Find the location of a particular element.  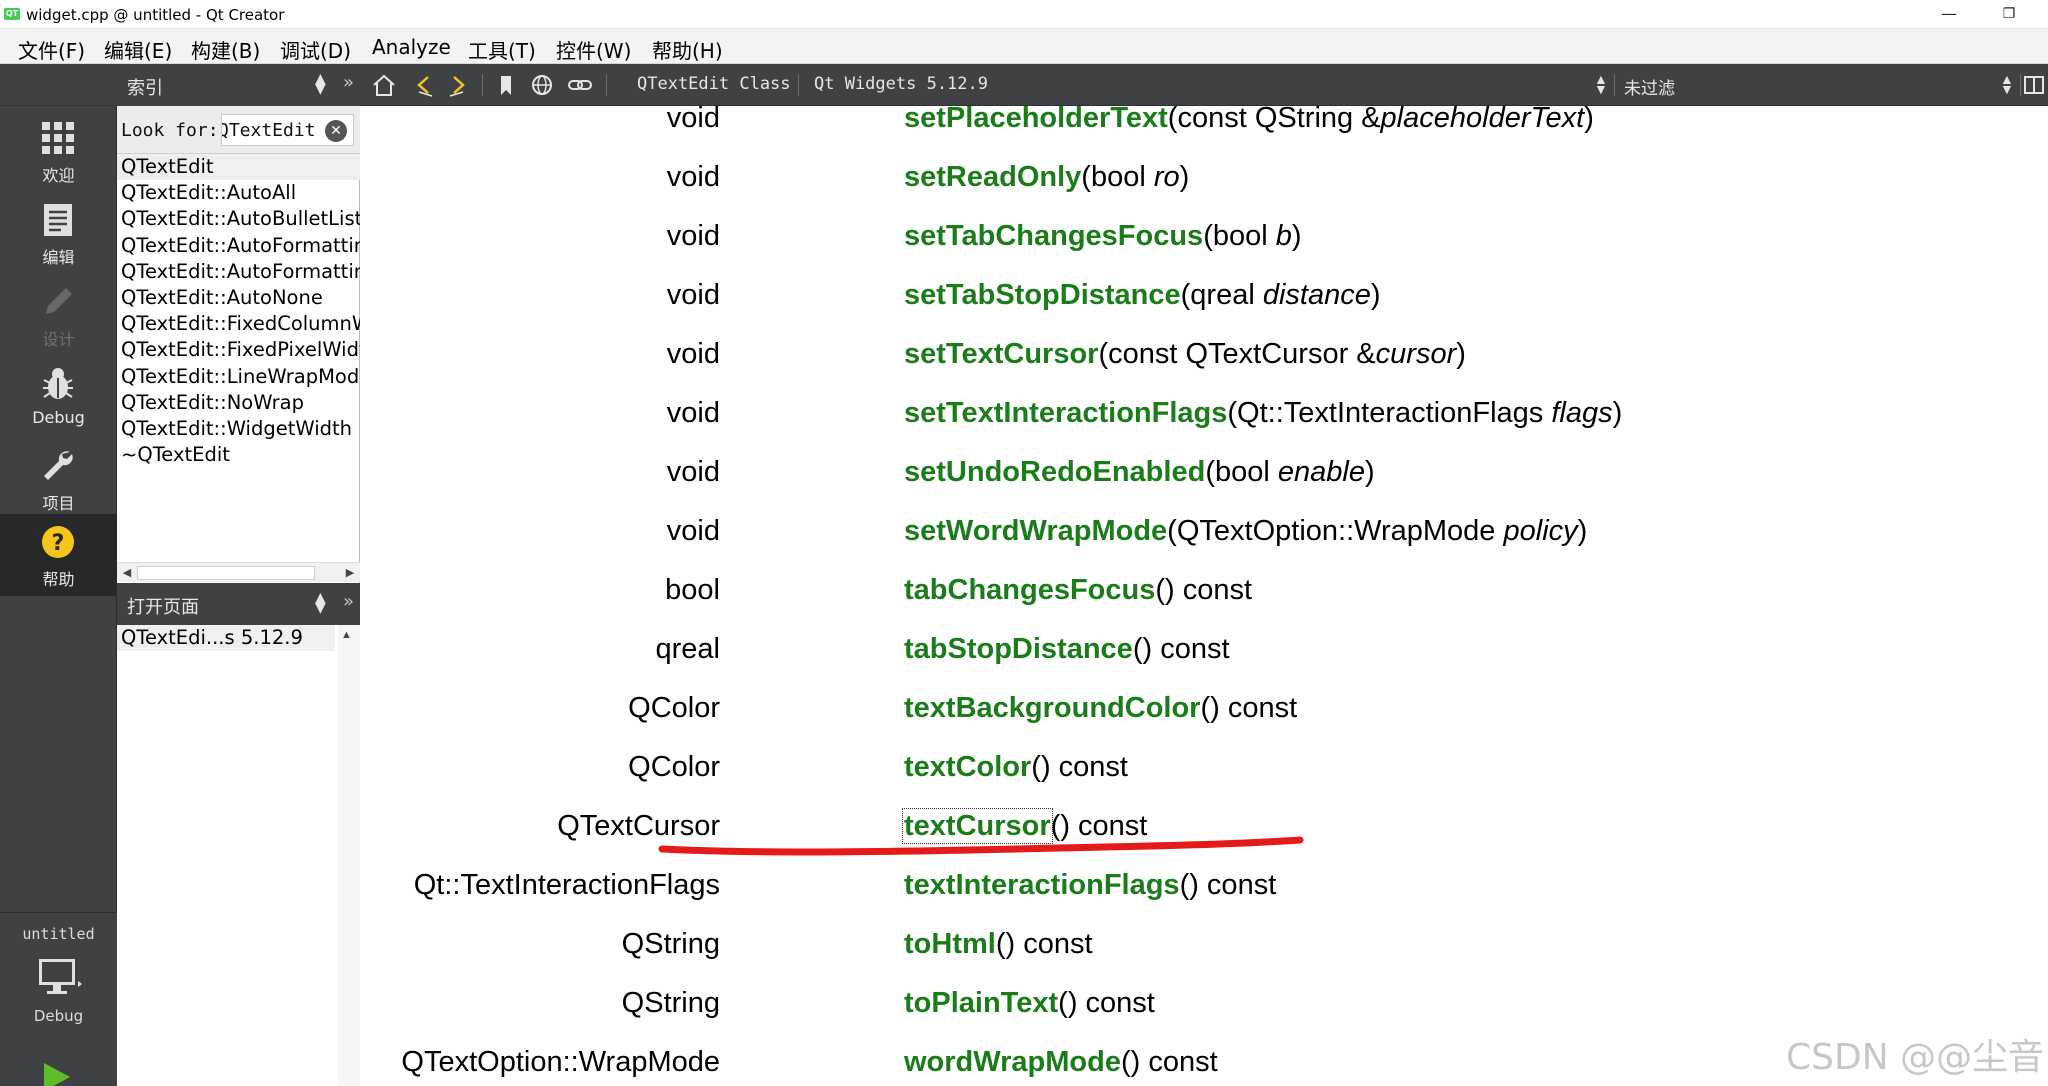

scroll-right-icon: ▶ is located at coordinates (350, 573).